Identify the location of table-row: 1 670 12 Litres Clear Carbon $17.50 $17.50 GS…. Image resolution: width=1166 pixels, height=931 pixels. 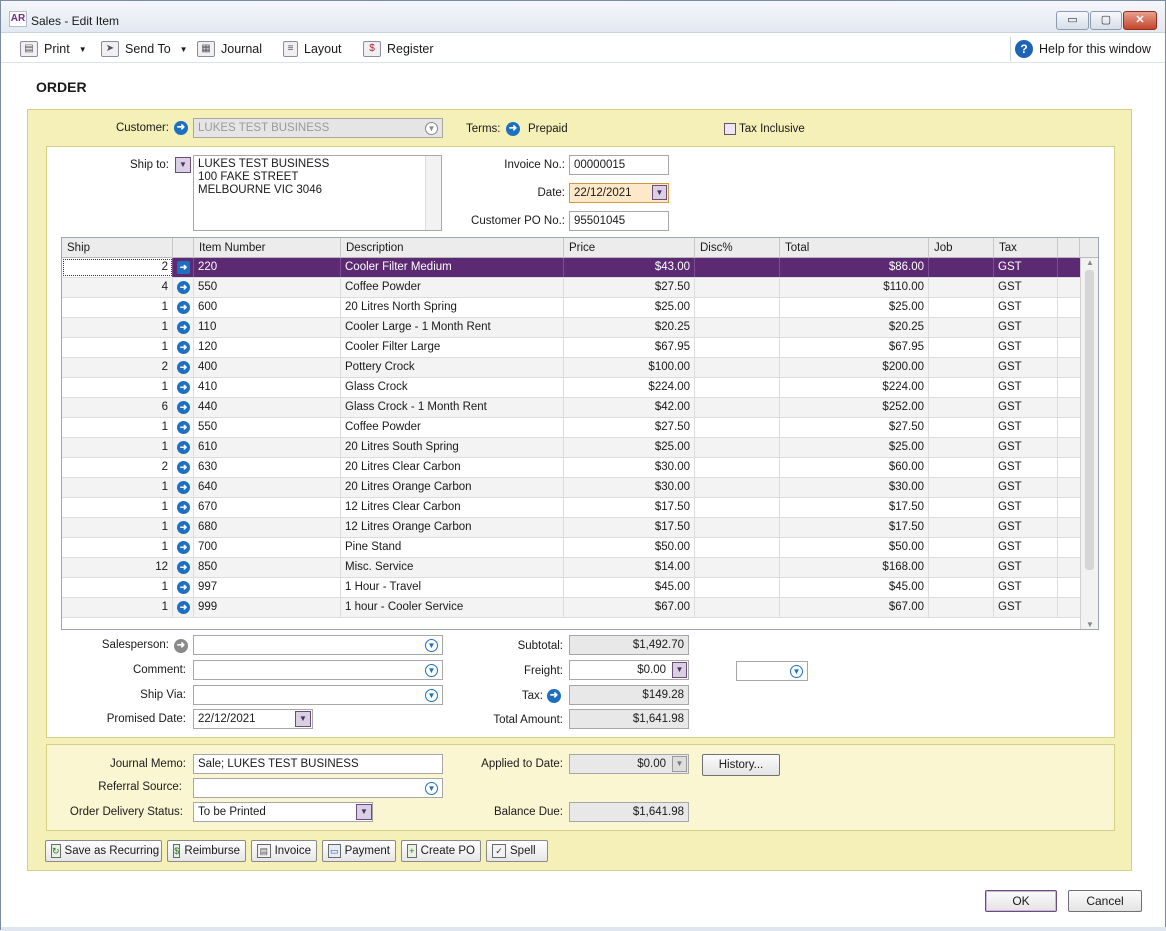
(571, 508).